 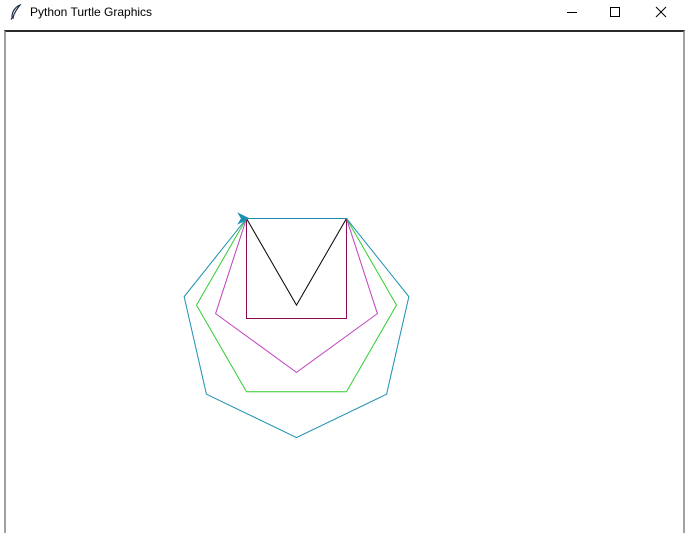 I want to click on heptagon-shape, so click(x=296, y=328).